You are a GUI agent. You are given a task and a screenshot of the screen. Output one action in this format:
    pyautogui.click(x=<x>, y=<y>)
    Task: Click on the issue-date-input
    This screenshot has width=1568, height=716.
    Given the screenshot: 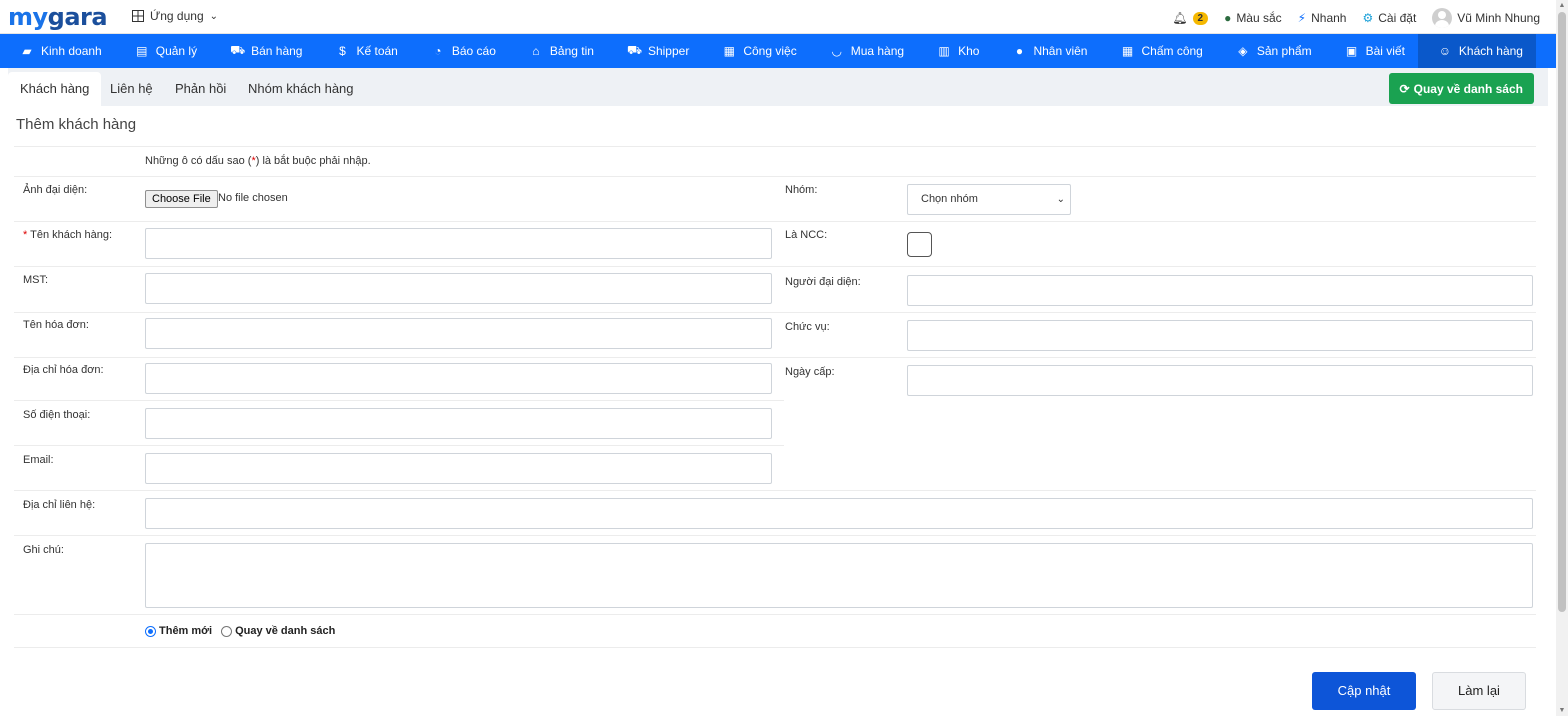 What is the action you would take?
    pyautogui.click(x=1220, y=380)
    